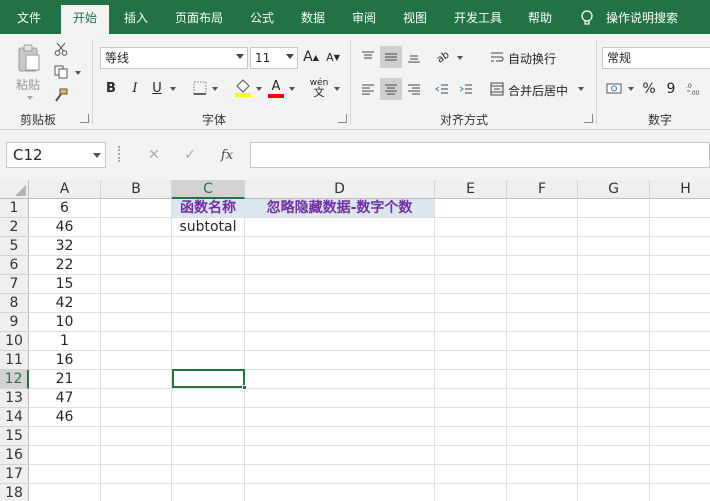  What do you see at coordinates (471, 227) in the screenshot?
I see `cell-e2` at bounding box center [471, 227].